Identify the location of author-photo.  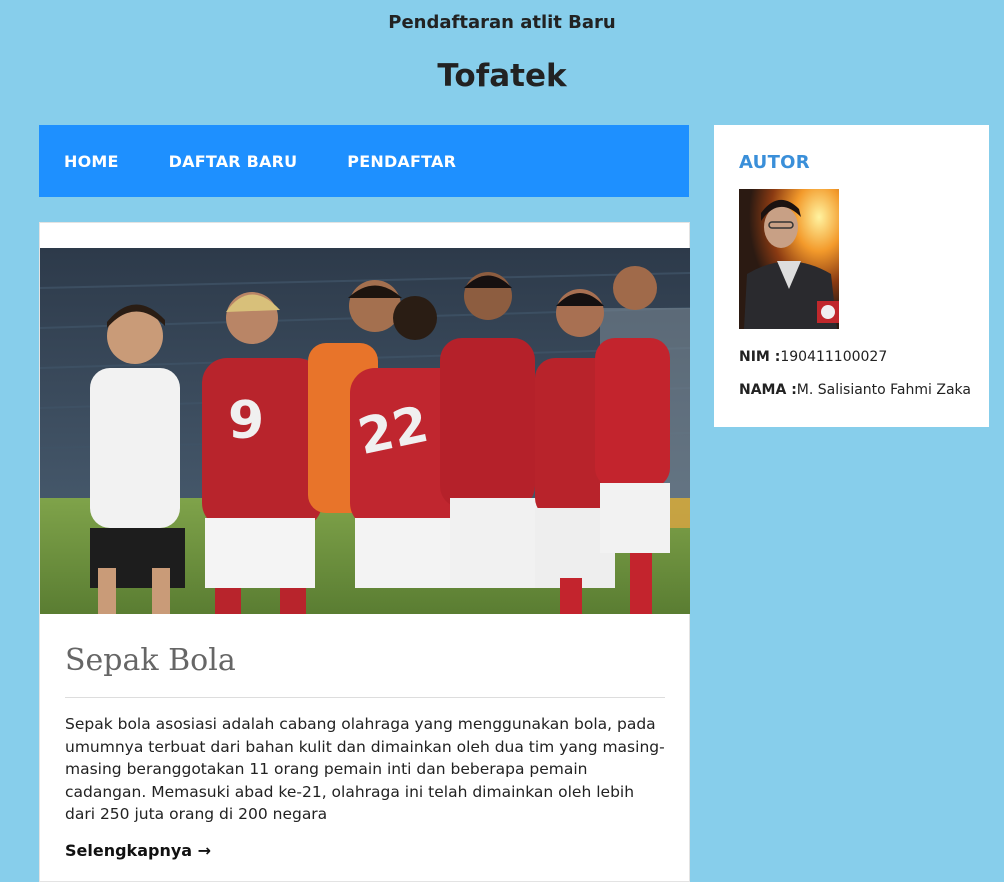
(789, 259).